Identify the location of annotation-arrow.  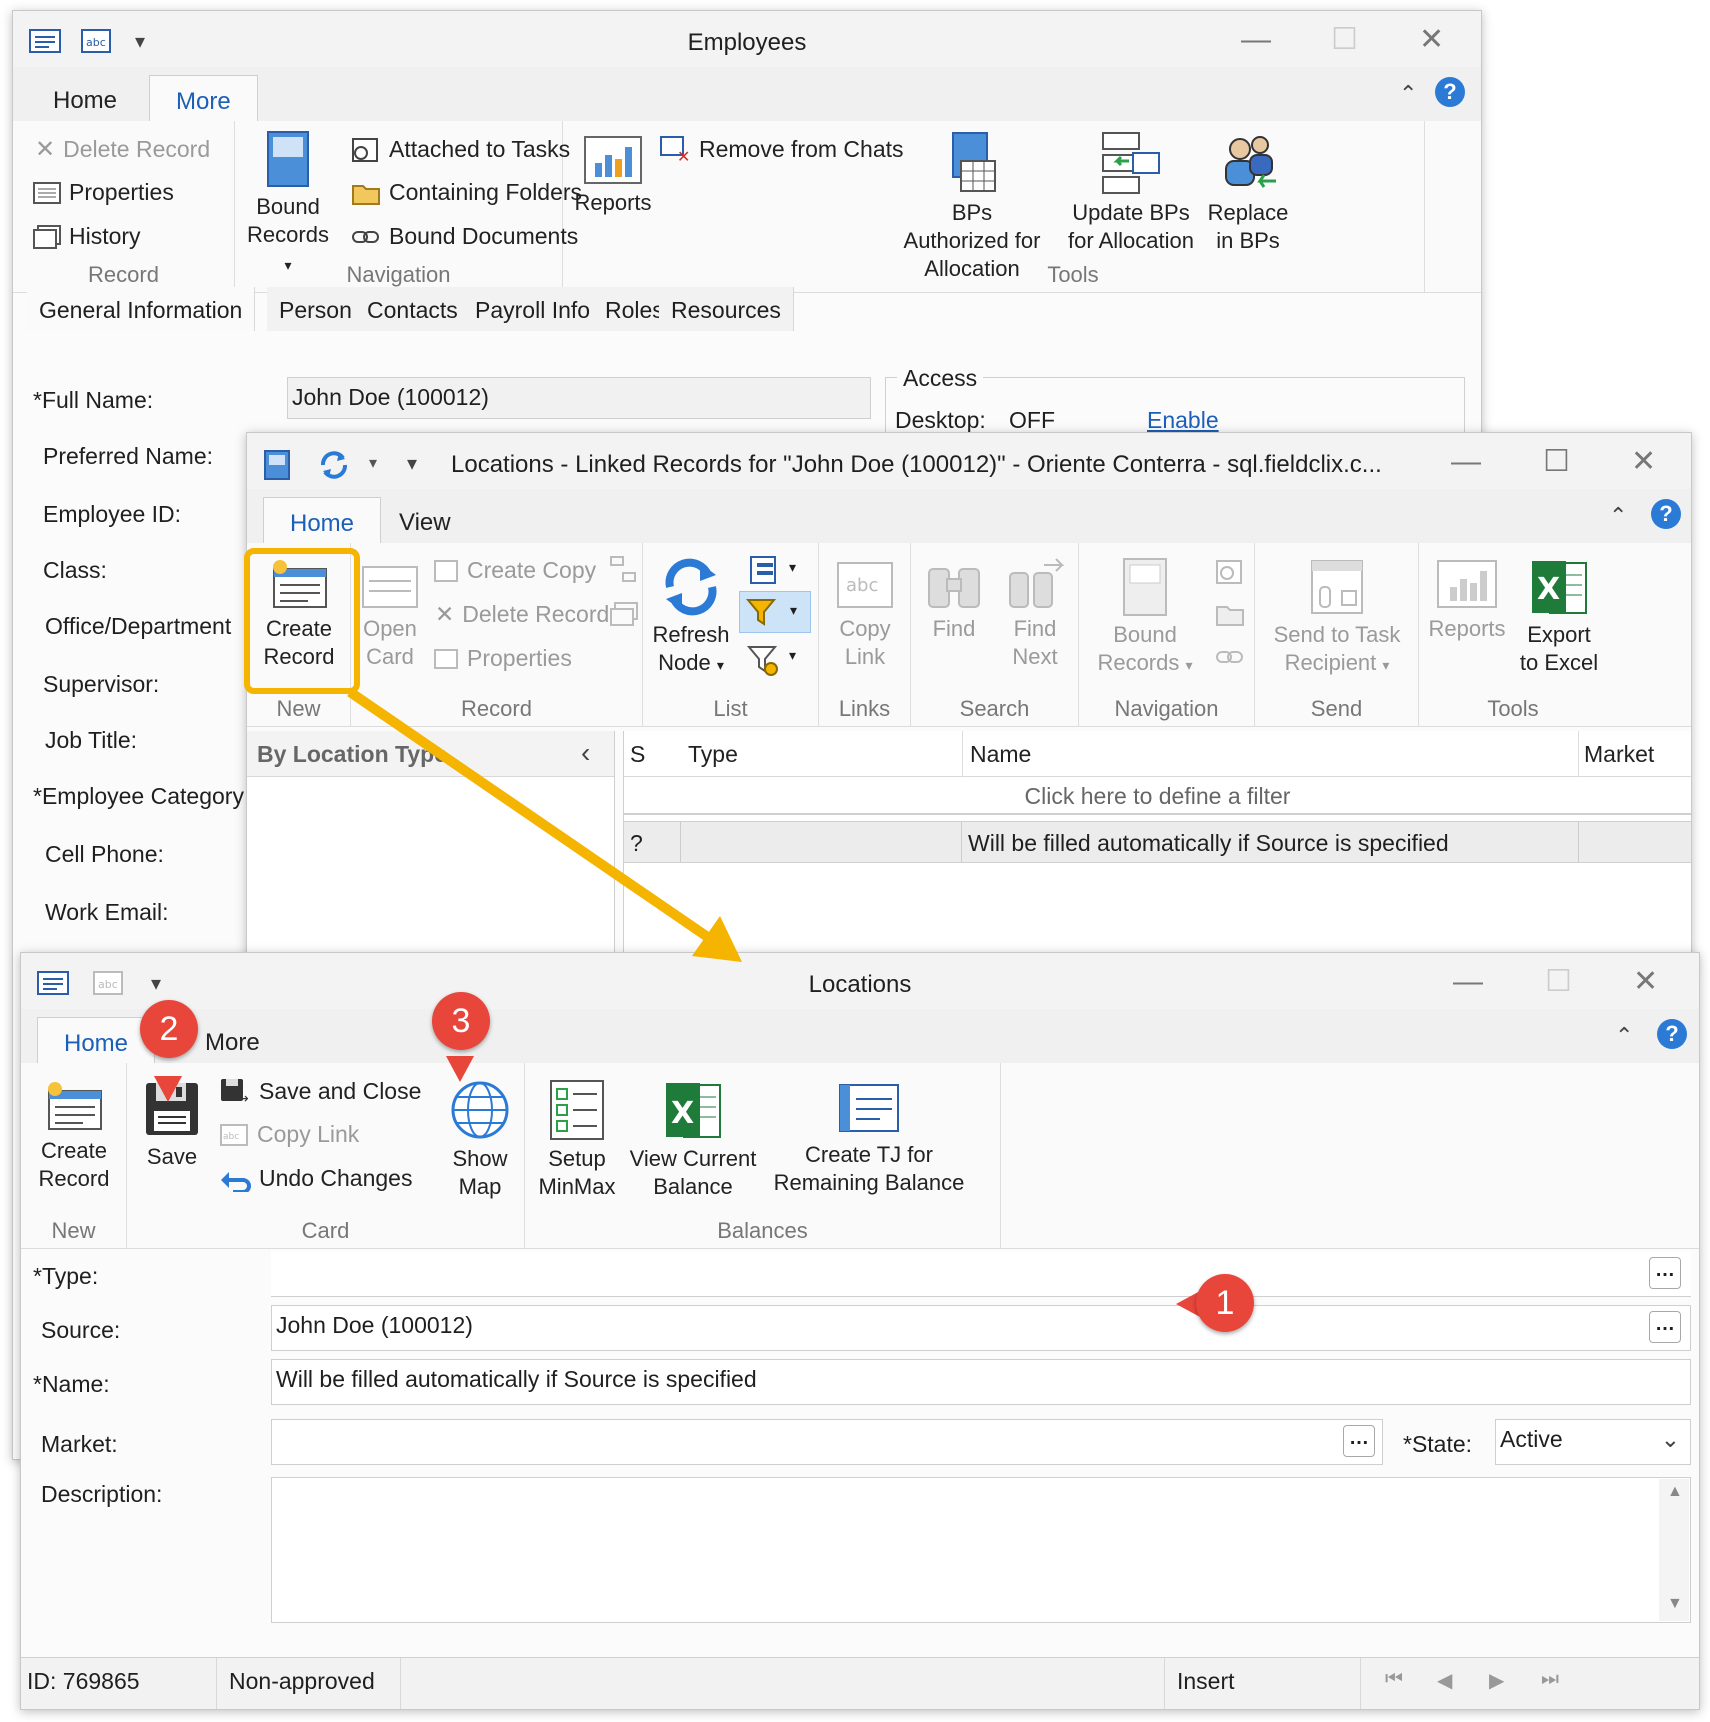
(544, 824).